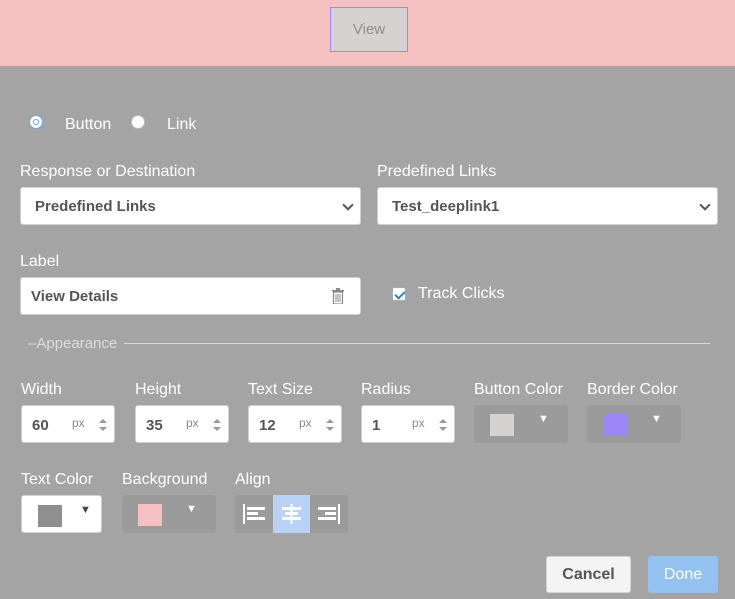  Describe the element at coordinates (418, 423) in the screenshot. I see `radius-unit: px` at that location.